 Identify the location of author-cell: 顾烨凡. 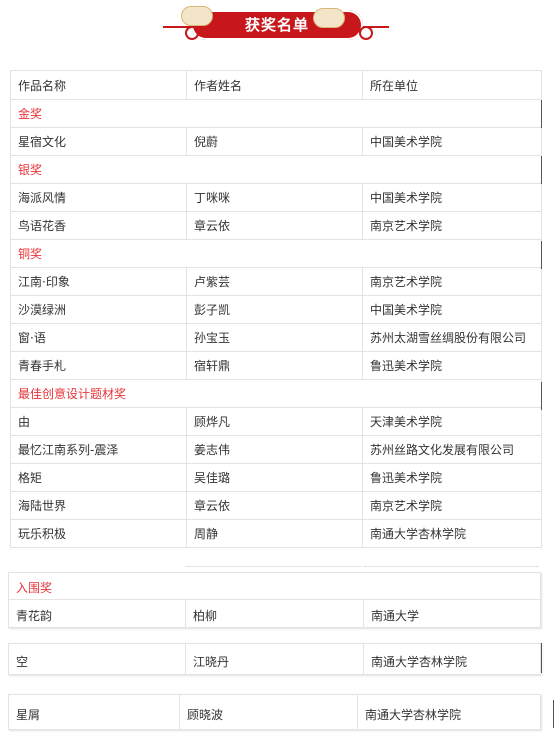
(274, 421).